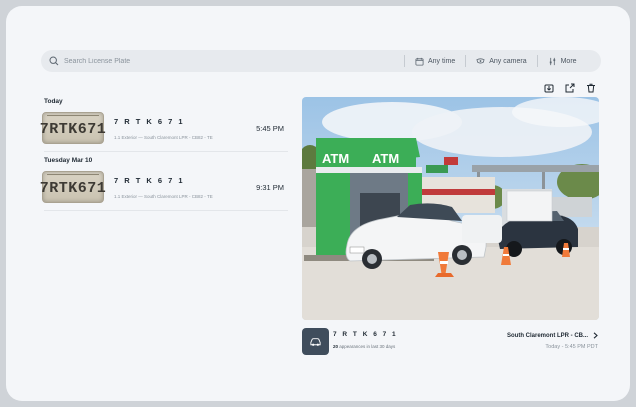 This screenshot has width=636, height=407. Describe the element at coordinates (53, 101) in the screenshot. I see `day-label-today: Today` at that location.